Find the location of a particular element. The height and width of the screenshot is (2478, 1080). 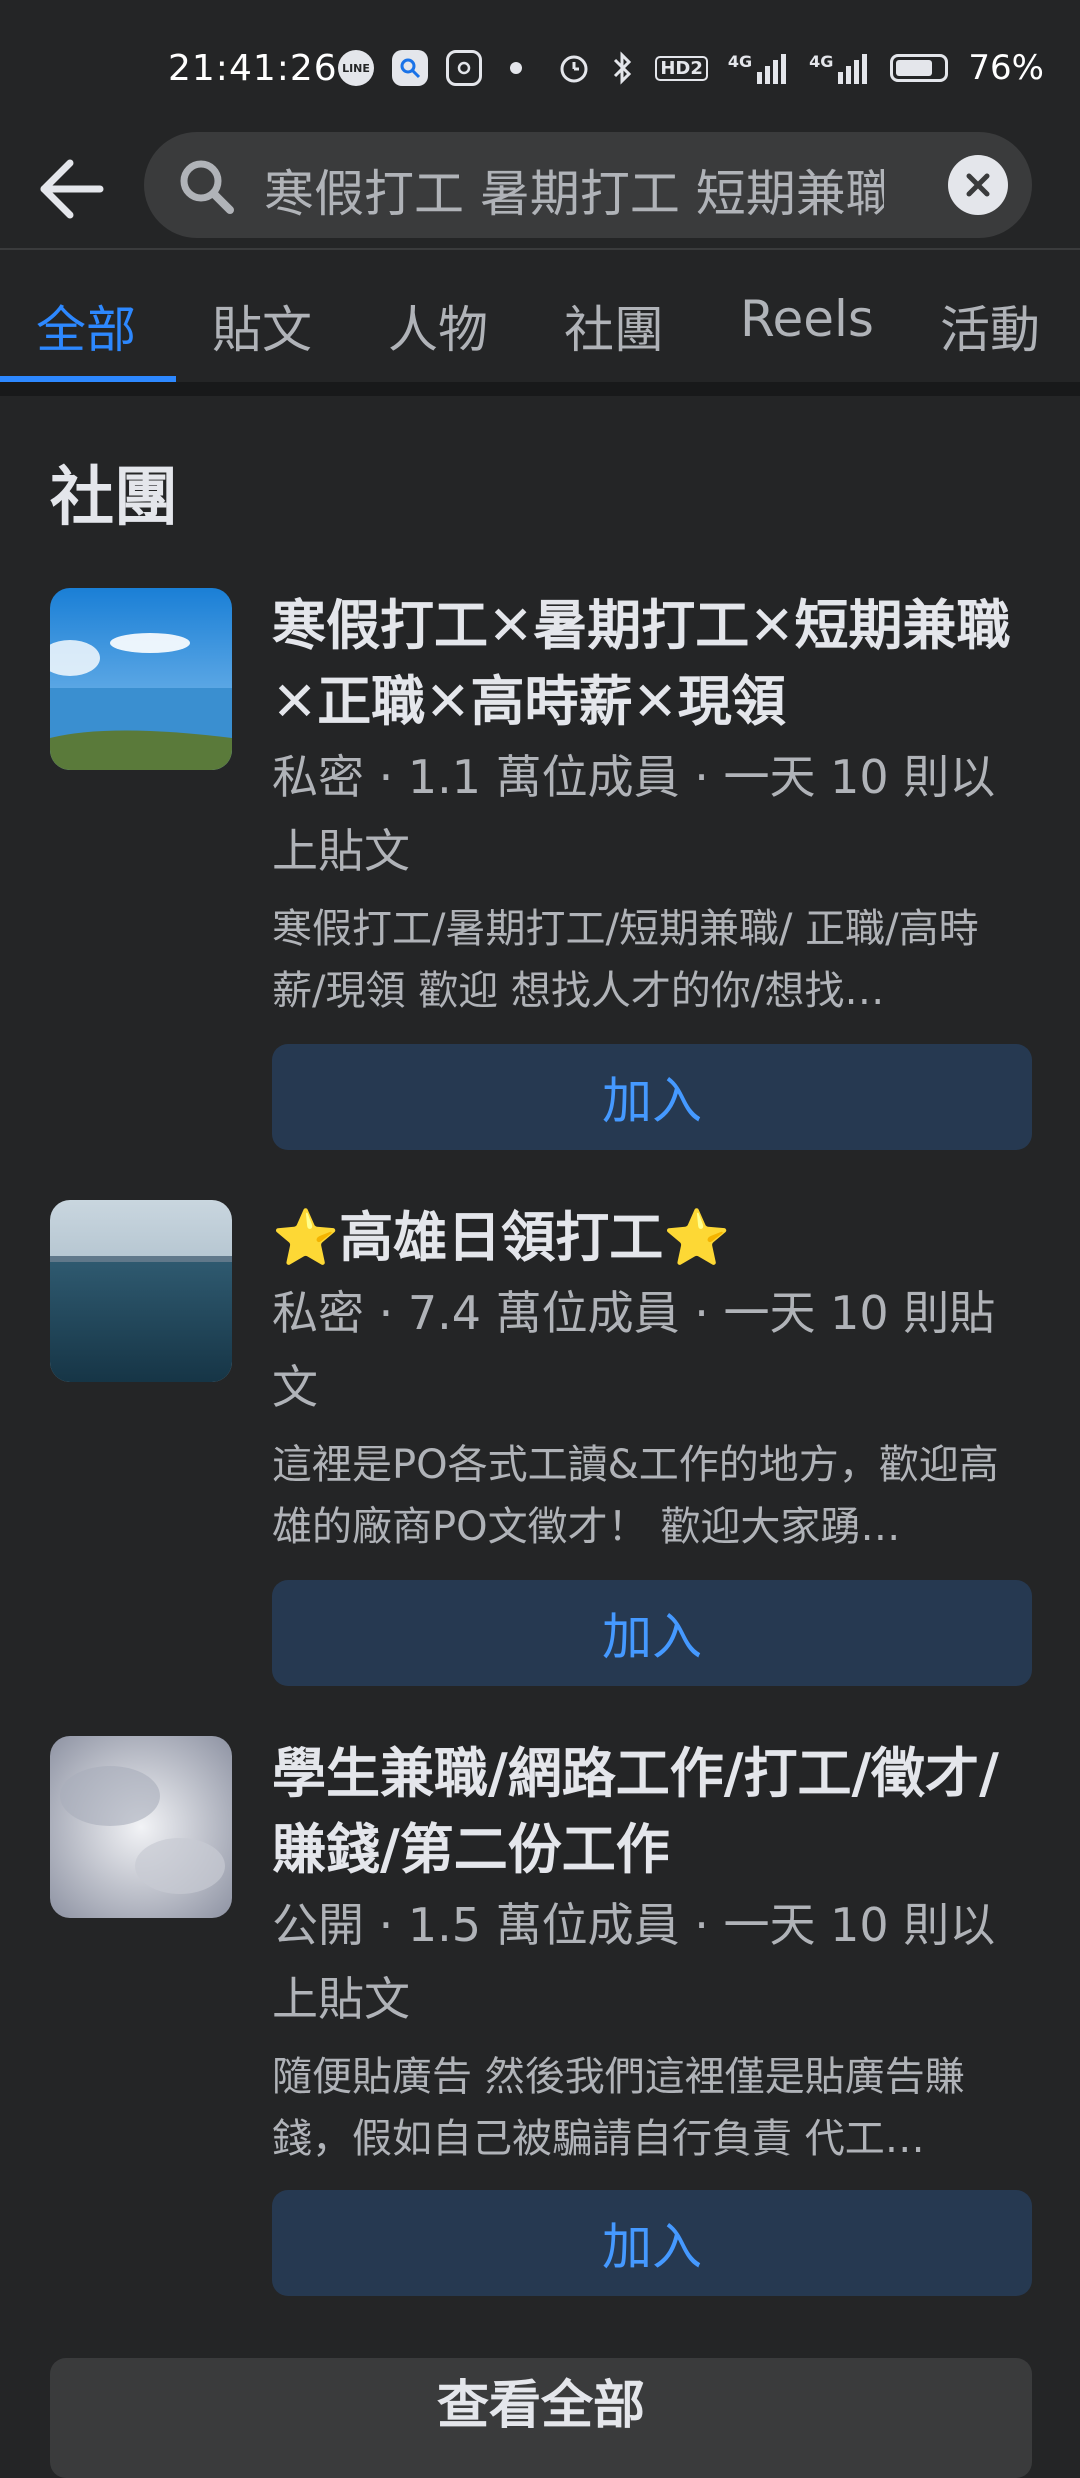

search-icon is located at coordinates (207, 187).